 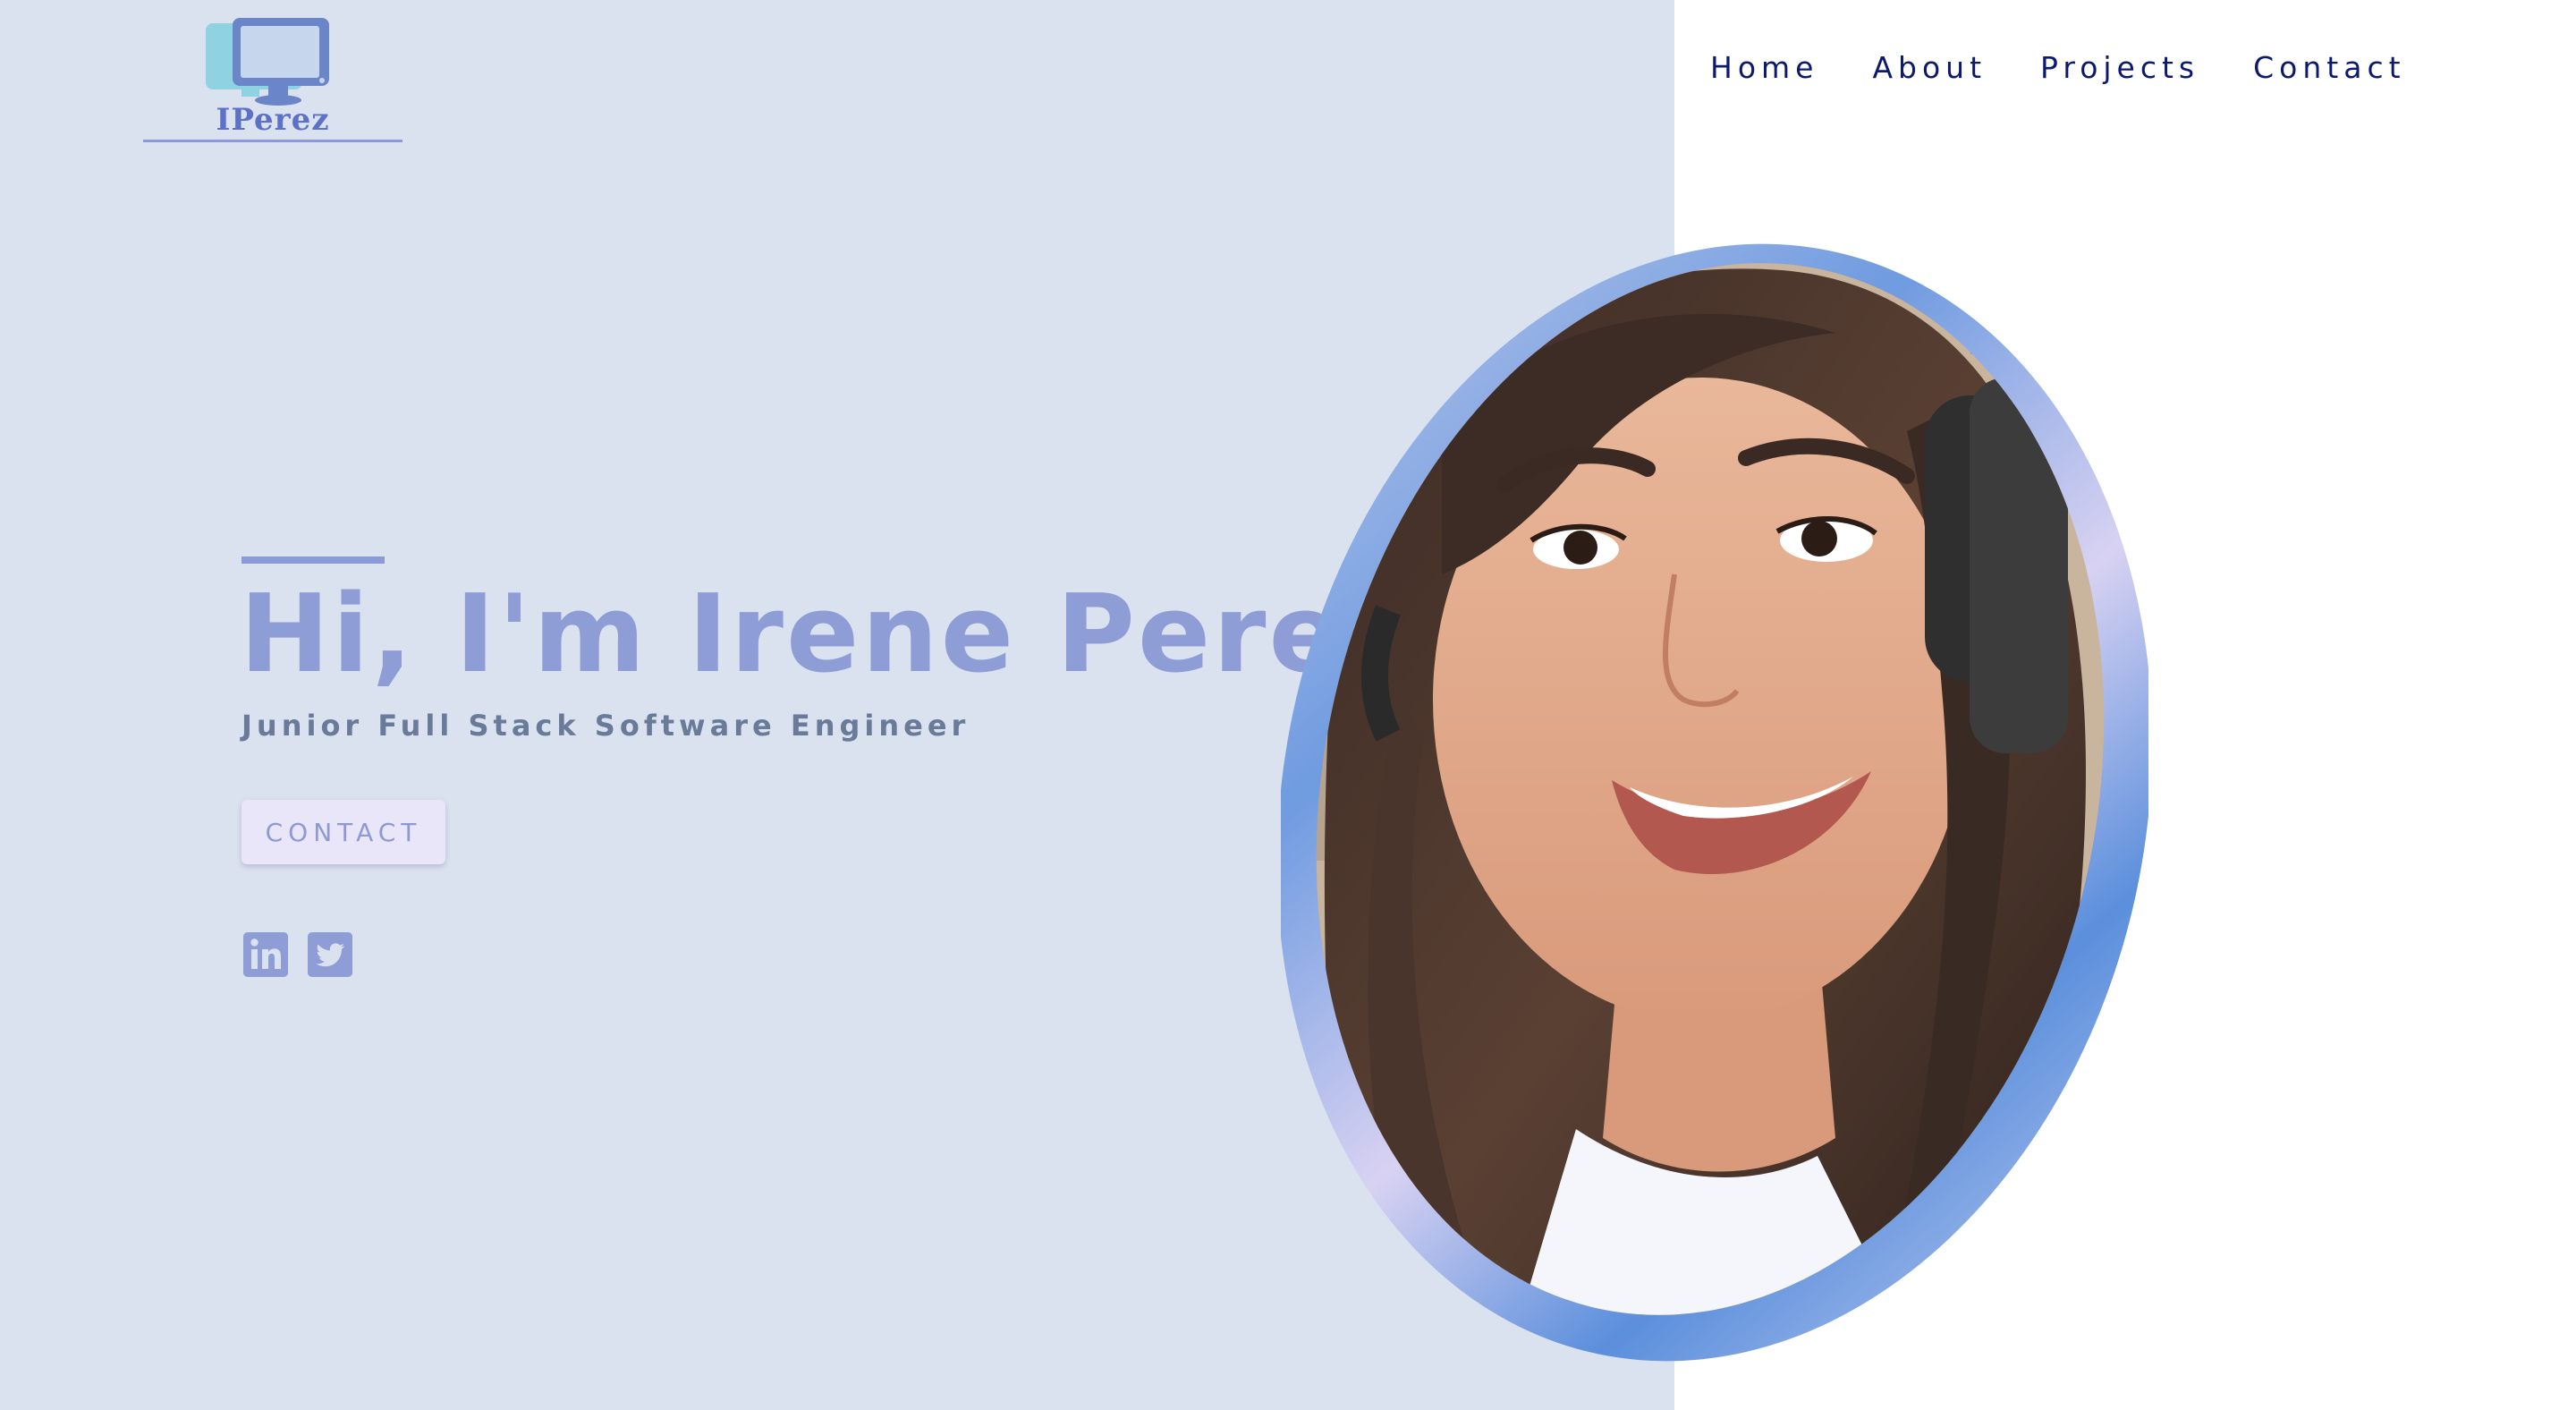 I want to click on nav-projects-link: Projects, so click(x=2119, y=68).